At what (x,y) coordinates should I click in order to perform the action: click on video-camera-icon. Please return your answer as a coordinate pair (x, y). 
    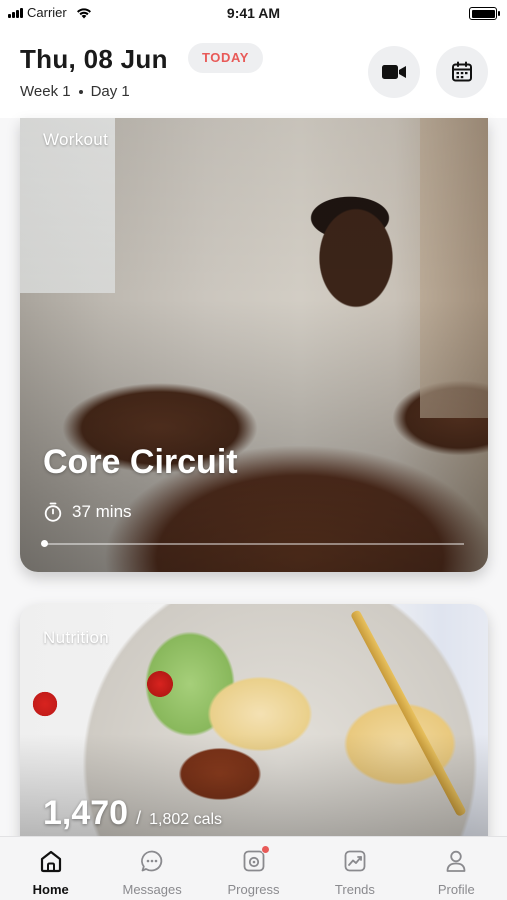
    Looking at the image, I should click on (394, 72).